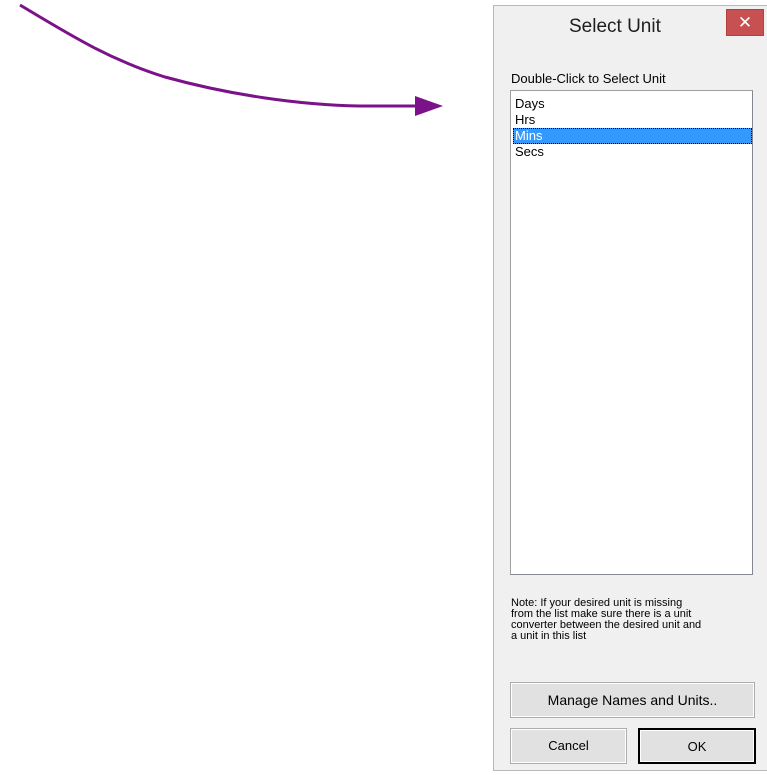  Describe the element at coordinates (632, 136) in the screenshot. I see `list-item-selected: Mins` at that location.